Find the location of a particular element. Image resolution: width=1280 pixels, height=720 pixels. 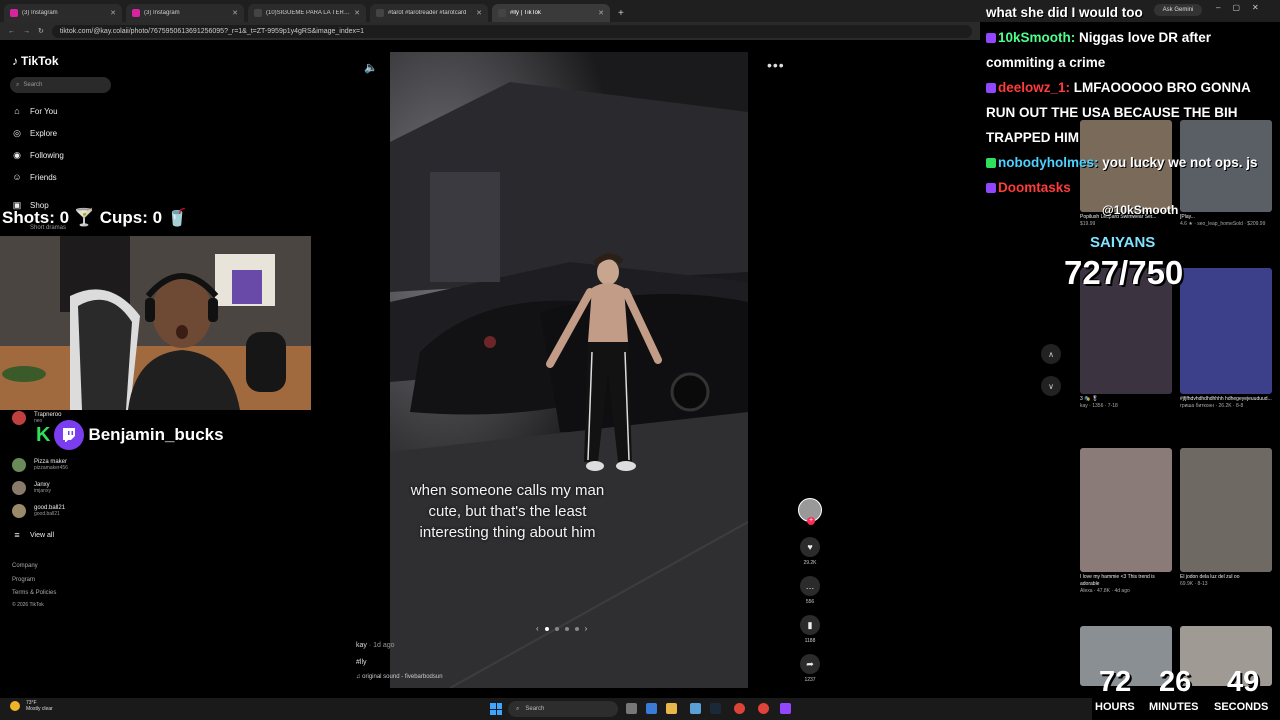

windows-start-icon is located at coordinates (496, 709).